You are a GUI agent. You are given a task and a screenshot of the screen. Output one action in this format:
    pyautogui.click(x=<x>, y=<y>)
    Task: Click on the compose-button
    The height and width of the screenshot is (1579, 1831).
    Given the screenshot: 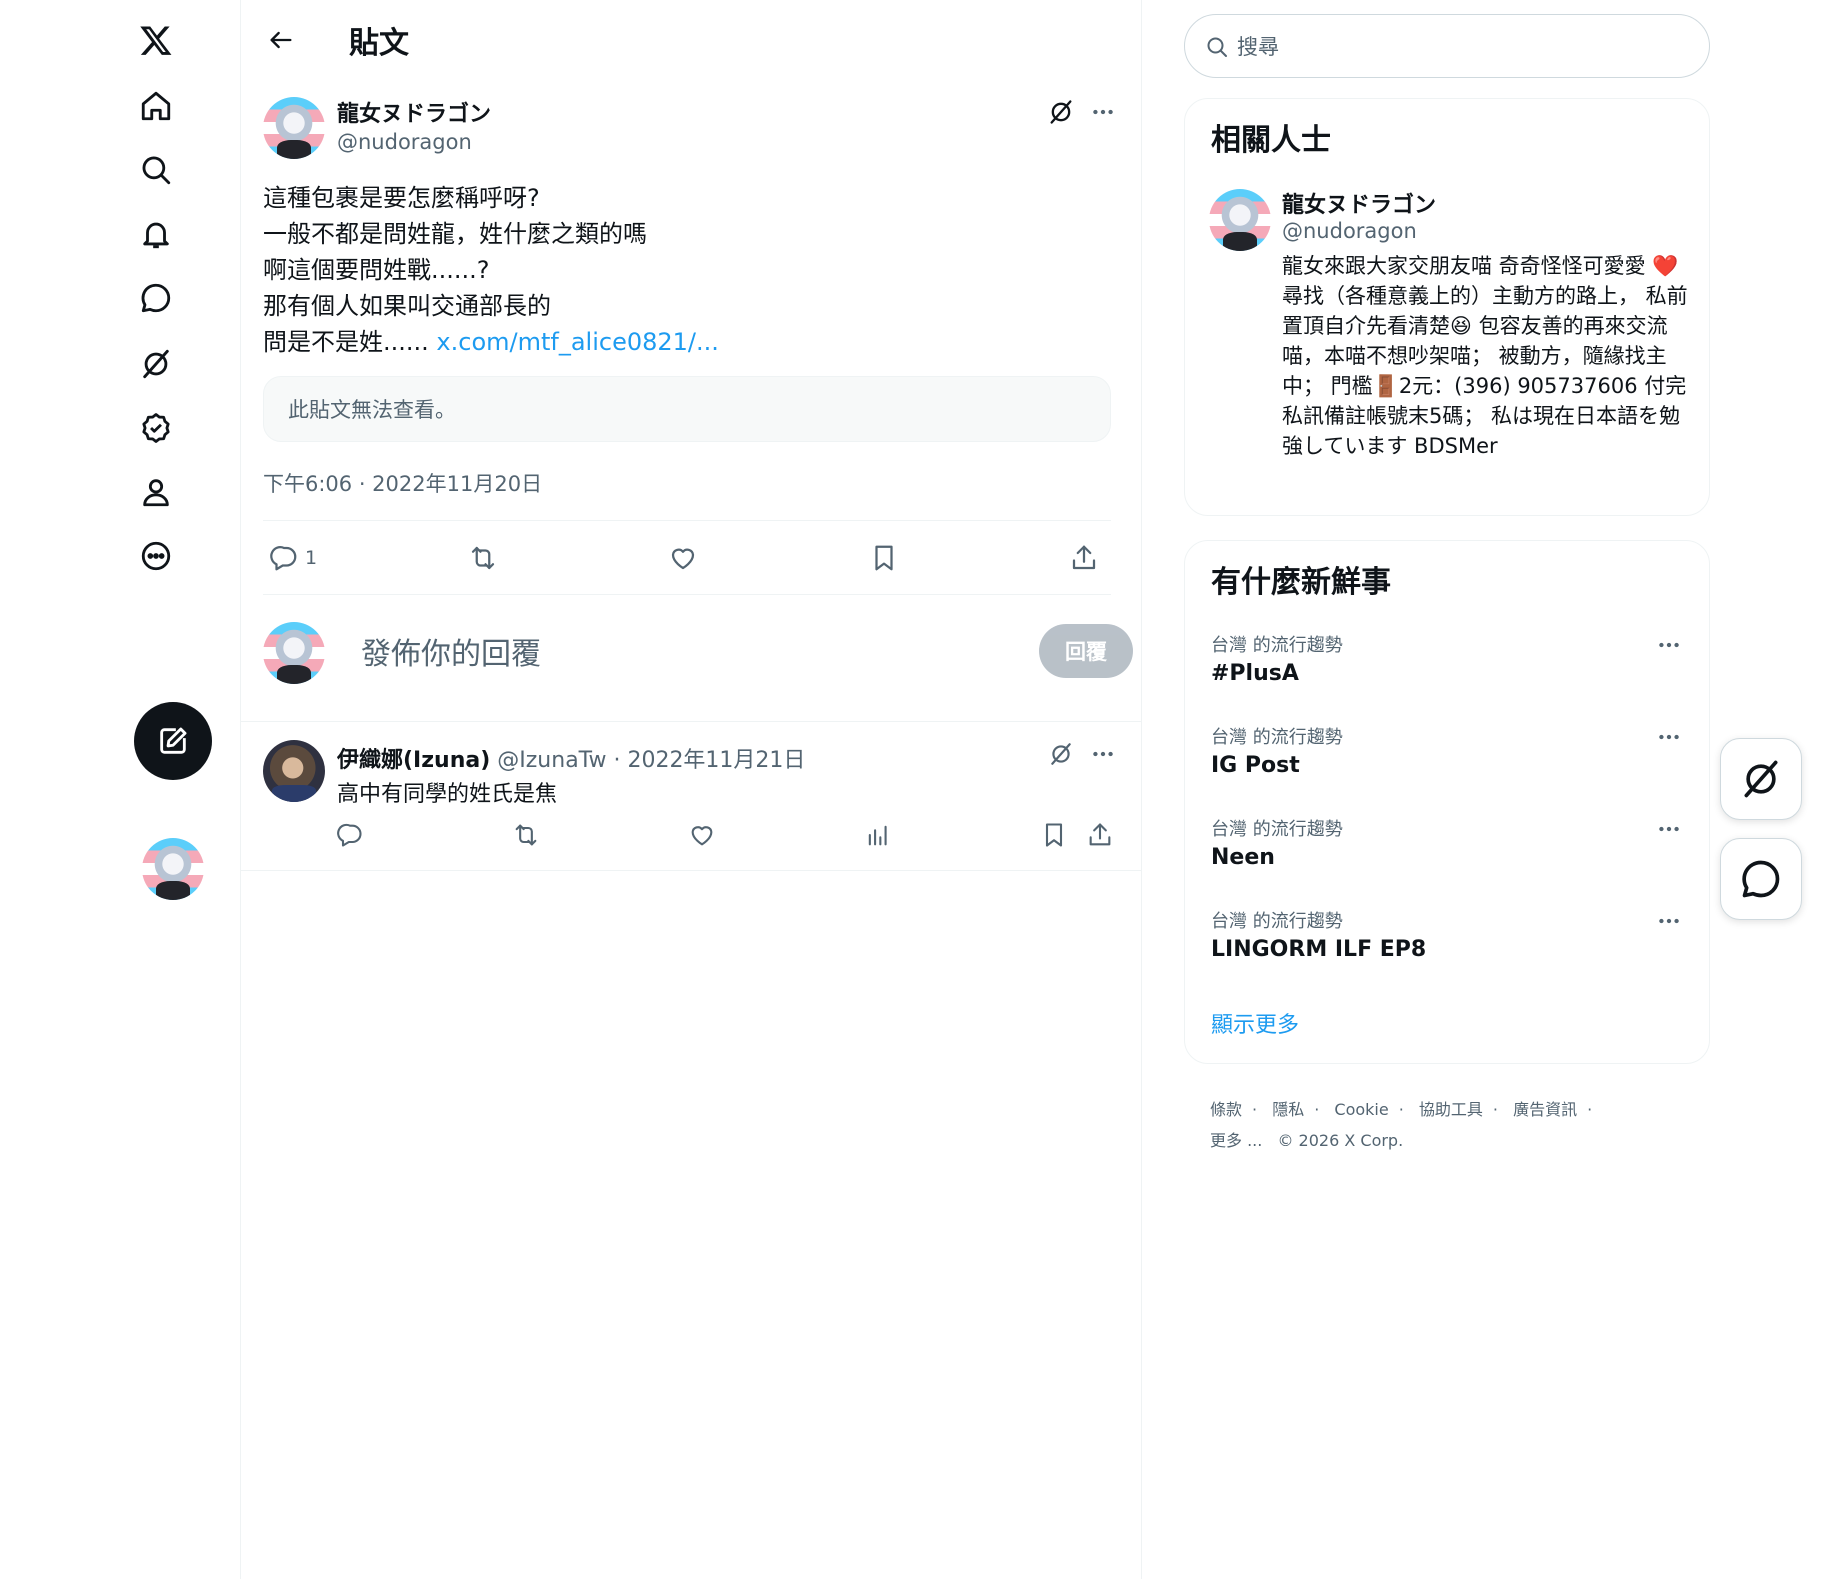 What is the action you would take?
    pyautogui.click(x=173, y=741)
    